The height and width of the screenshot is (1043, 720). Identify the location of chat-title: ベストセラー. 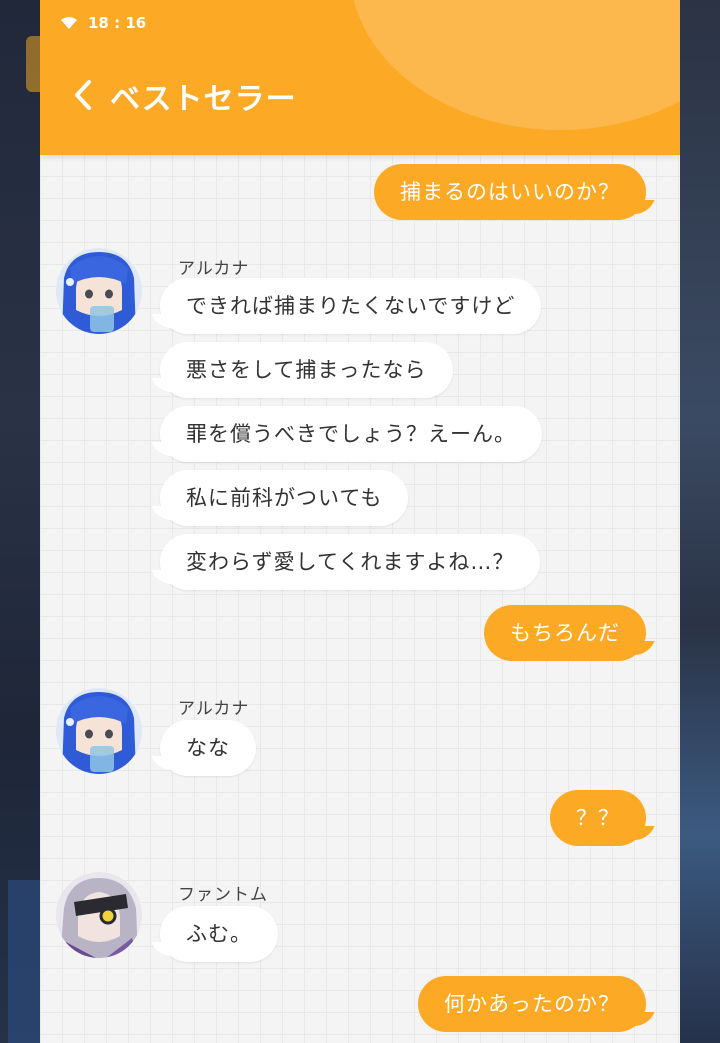
(203, 99).